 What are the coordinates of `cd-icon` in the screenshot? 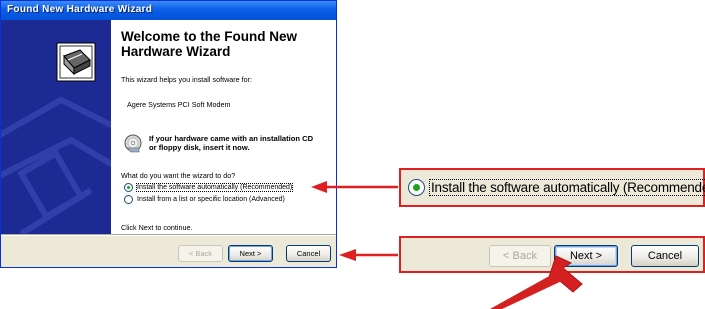 It's located at (133, 143).